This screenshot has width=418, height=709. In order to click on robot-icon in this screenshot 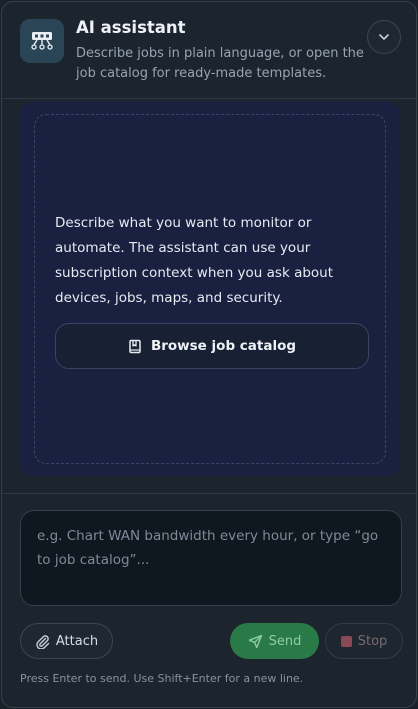, I will do `click(42, 41)`.